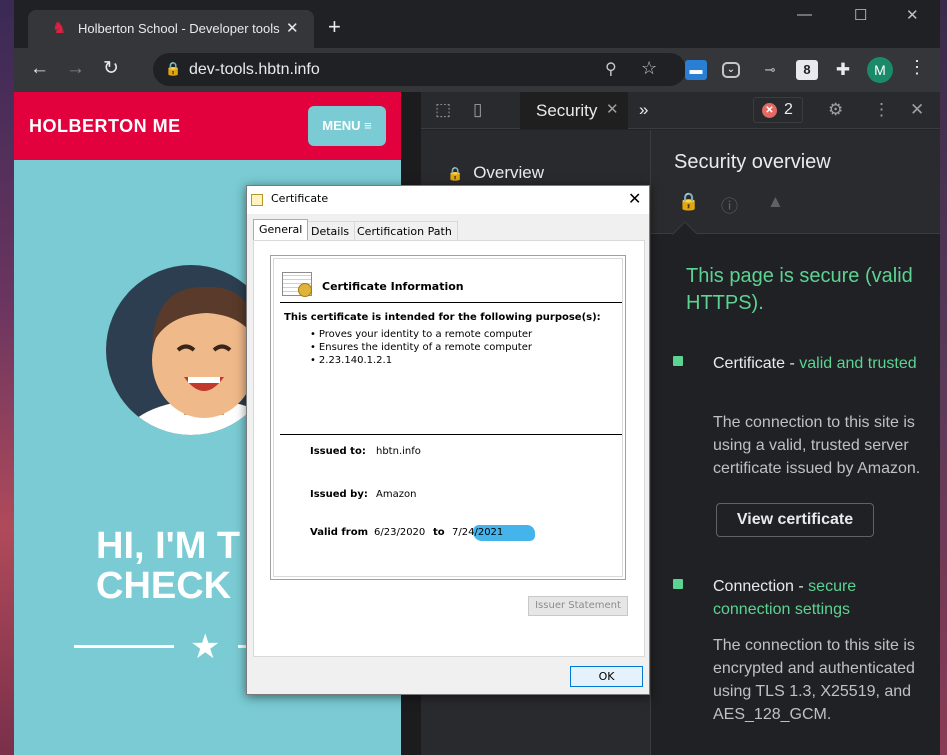  Describe the element at coordinates (478, 532) in the screenshot. I see `valid-to-value: 7/24/2021` at that location.